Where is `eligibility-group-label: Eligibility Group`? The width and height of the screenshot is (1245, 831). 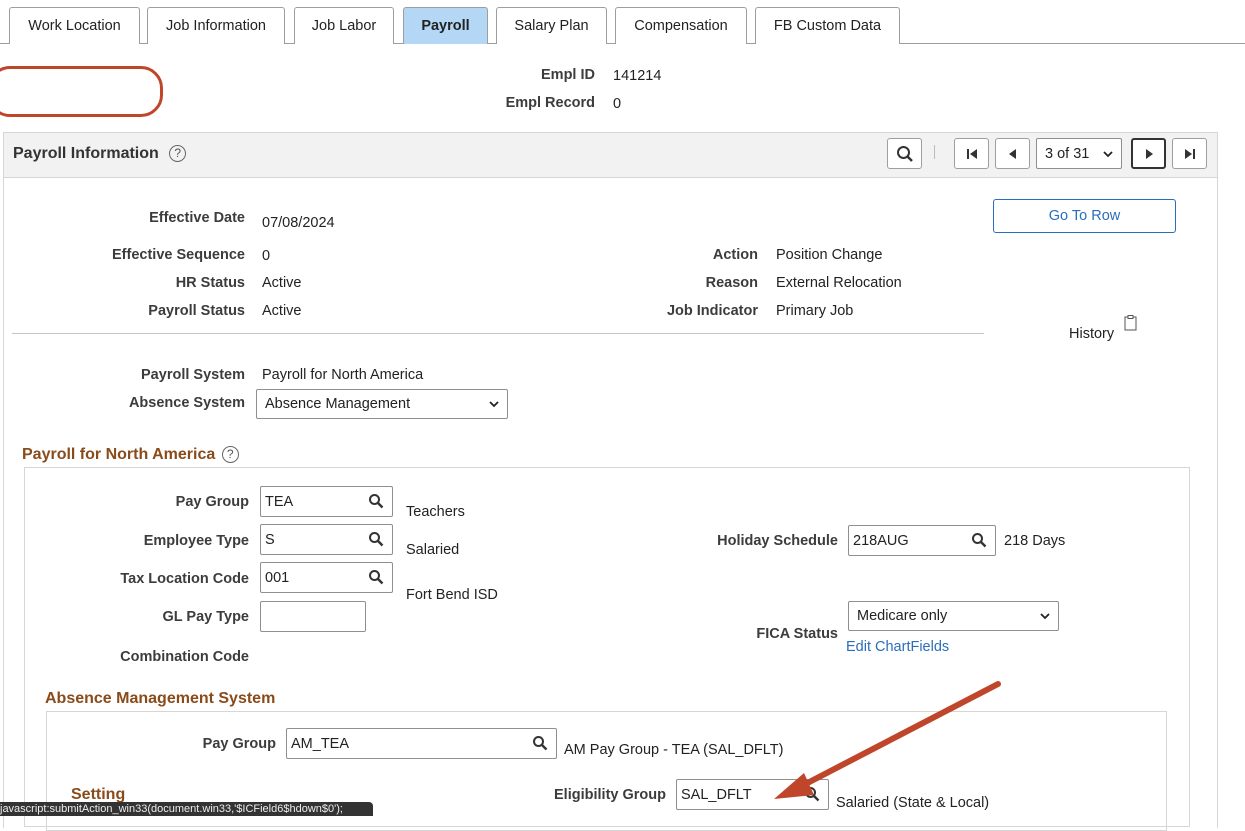
eligibility-group-label: Eligibility Group is located at coordinates (610, 795).